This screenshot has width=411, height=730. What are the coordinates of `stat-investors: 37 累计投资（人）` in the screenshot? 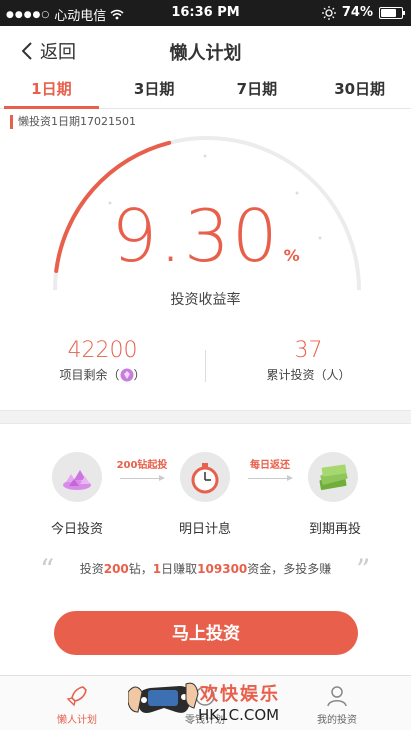 It's located at (308, 360).